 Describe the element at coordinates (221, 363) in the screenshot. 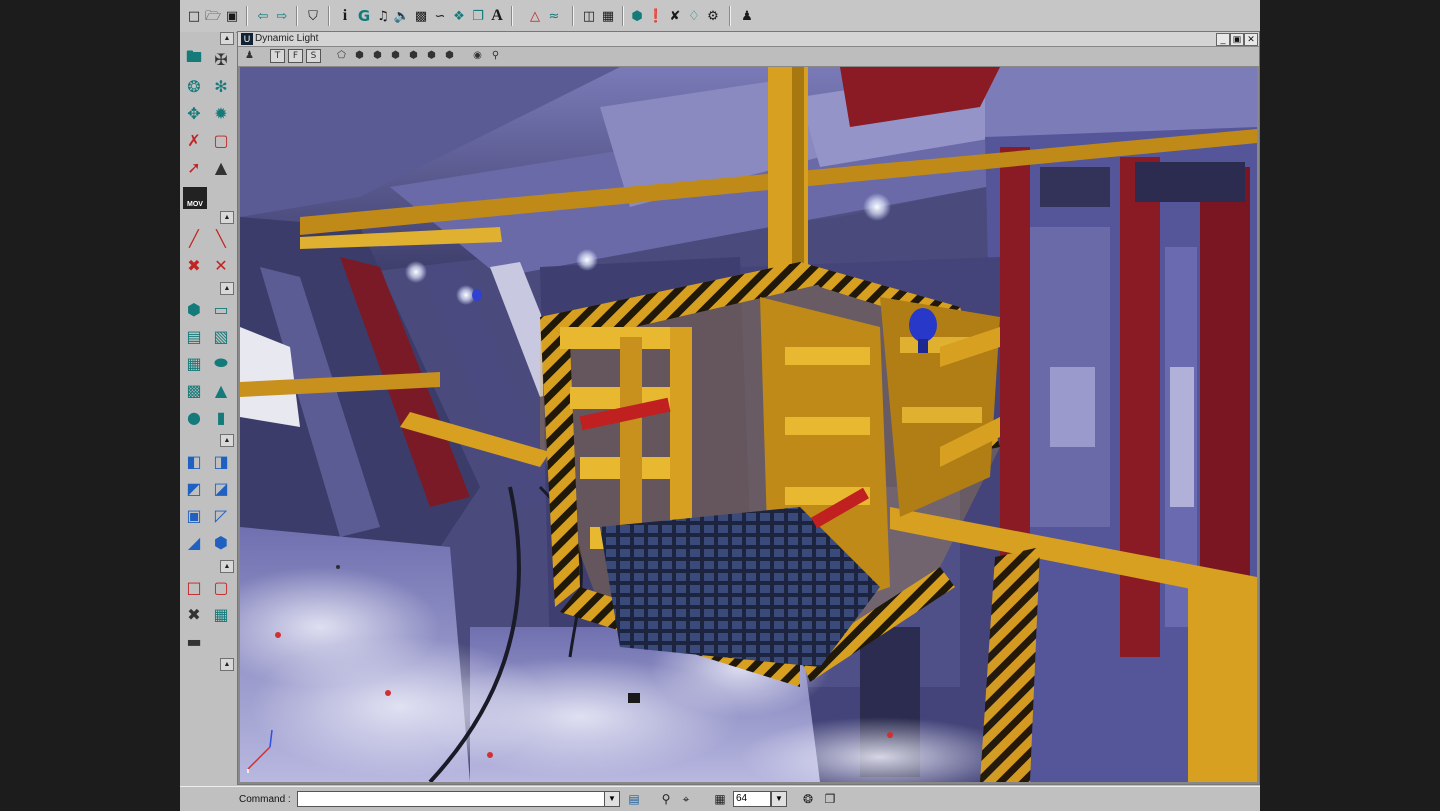

I see `plane-brush-icon: ⬬` at that location.